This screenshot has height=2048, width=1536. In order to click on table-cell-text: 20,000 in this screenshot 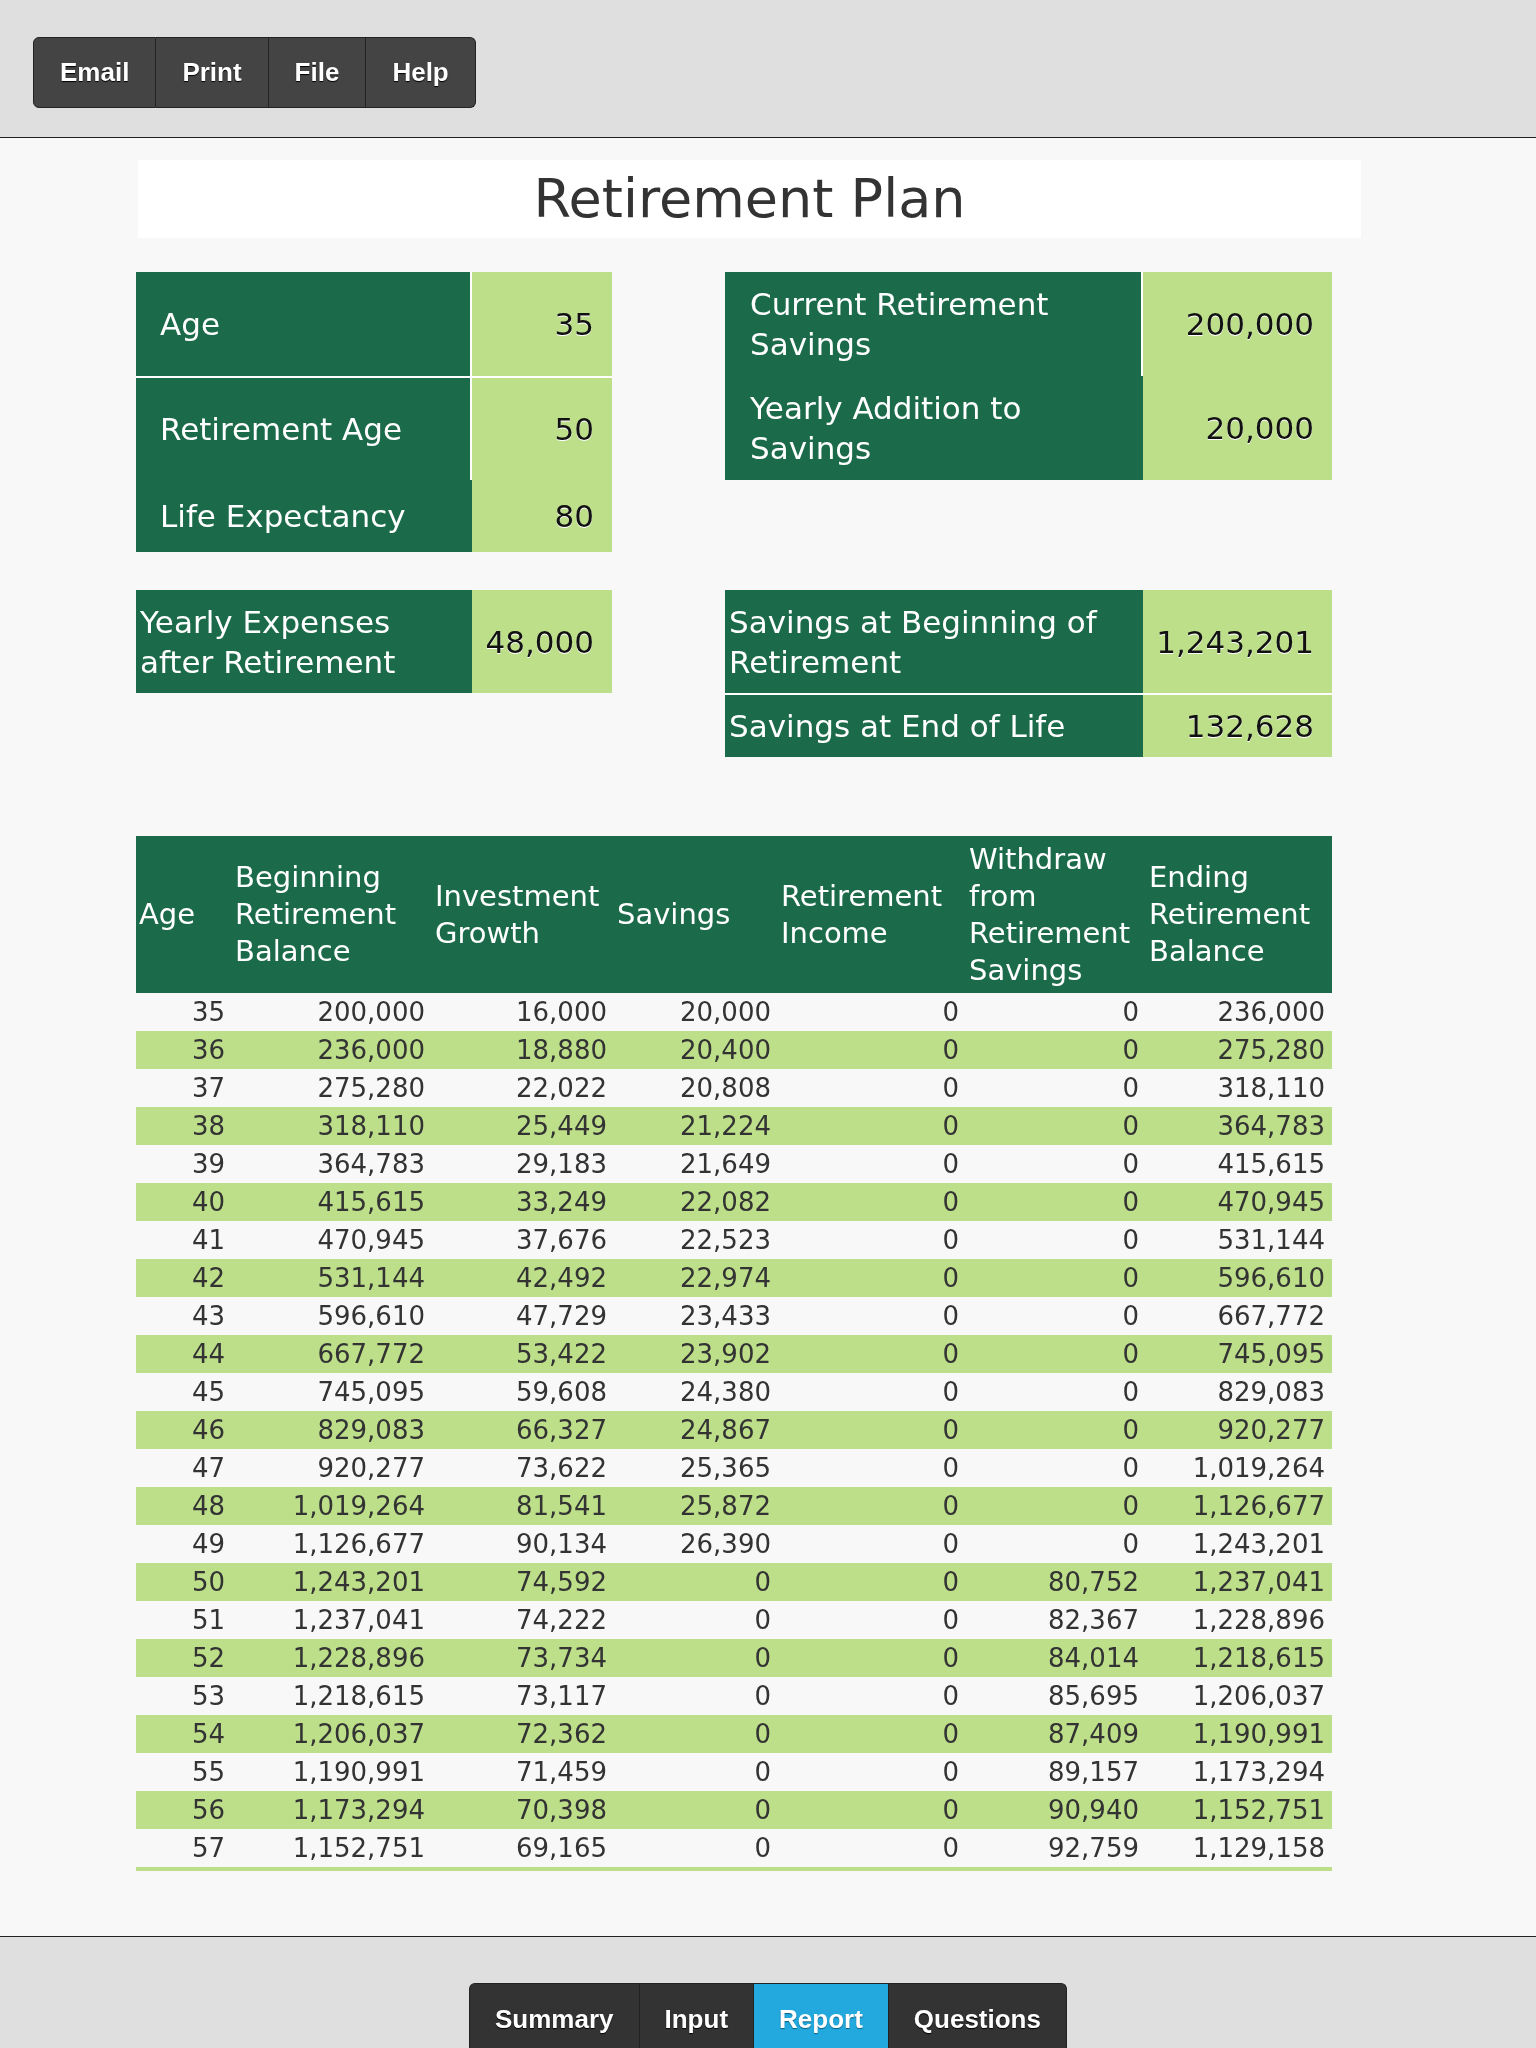, I will do `click(725, 1012)`.